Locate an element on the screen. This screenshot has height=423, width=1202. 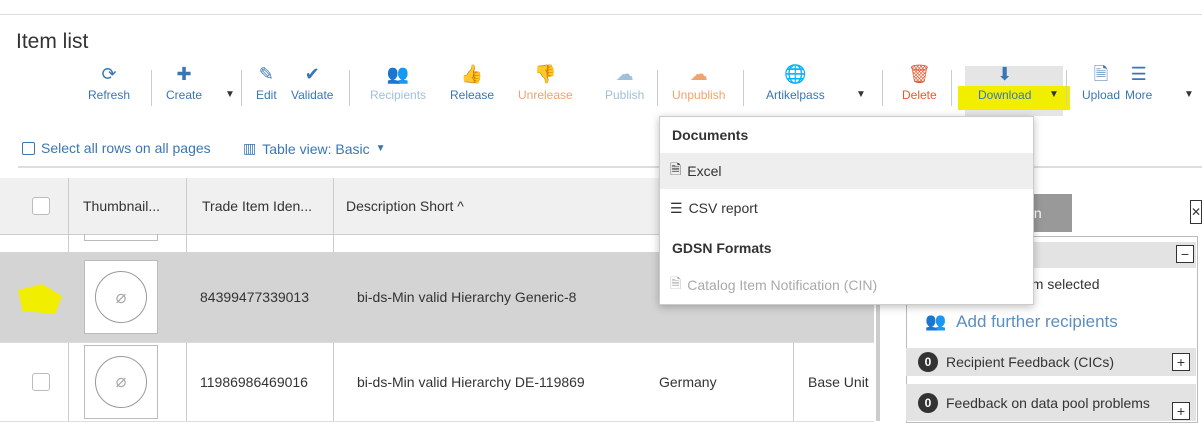
close-icon: ✕ is located at coordinates (1196, 212).